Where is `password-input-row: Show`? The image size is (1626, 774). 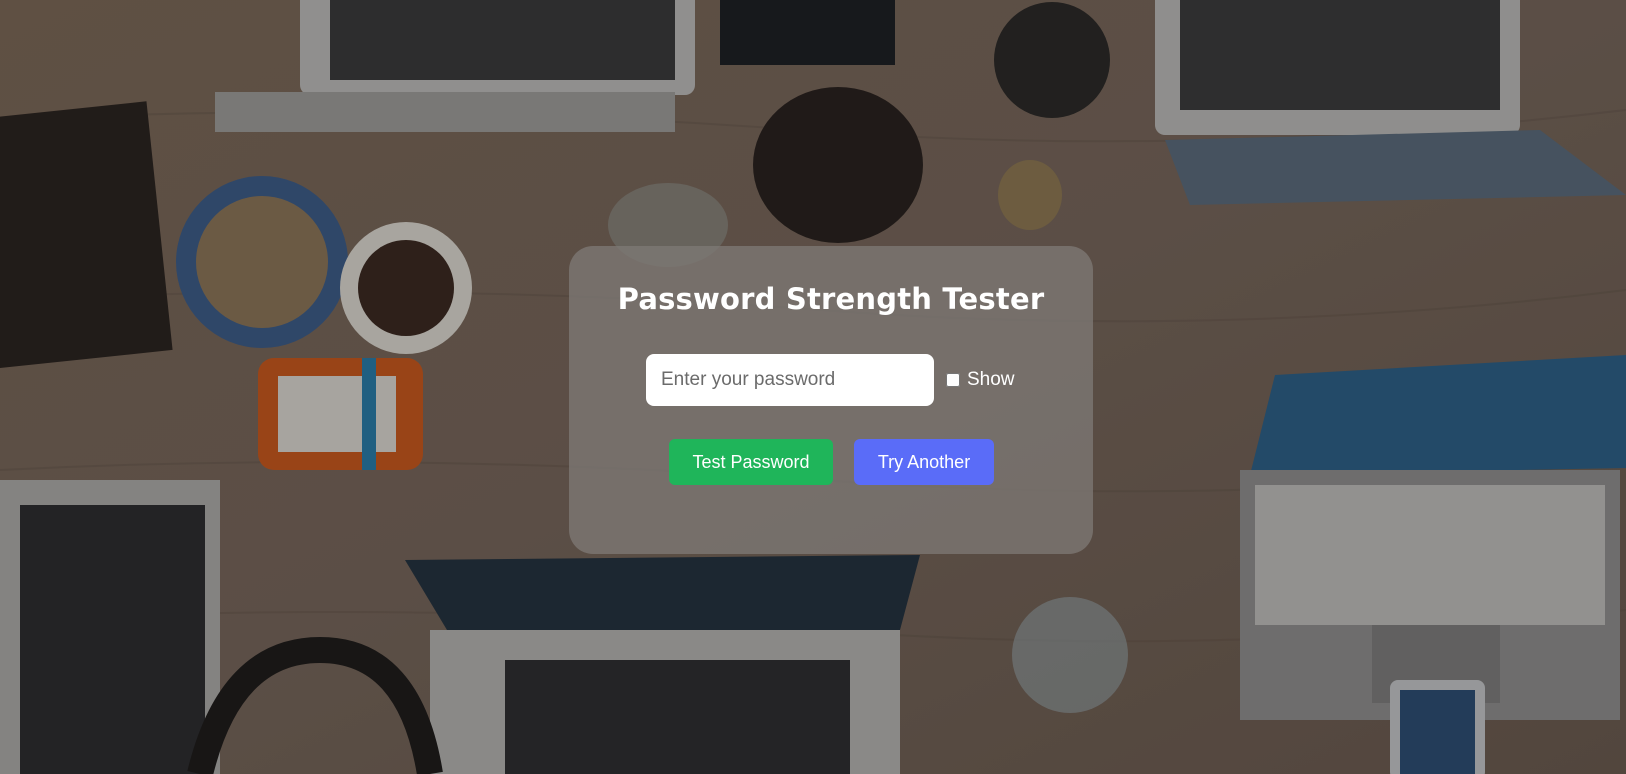 password-input-row: Show is located at coordinates (830, 380).